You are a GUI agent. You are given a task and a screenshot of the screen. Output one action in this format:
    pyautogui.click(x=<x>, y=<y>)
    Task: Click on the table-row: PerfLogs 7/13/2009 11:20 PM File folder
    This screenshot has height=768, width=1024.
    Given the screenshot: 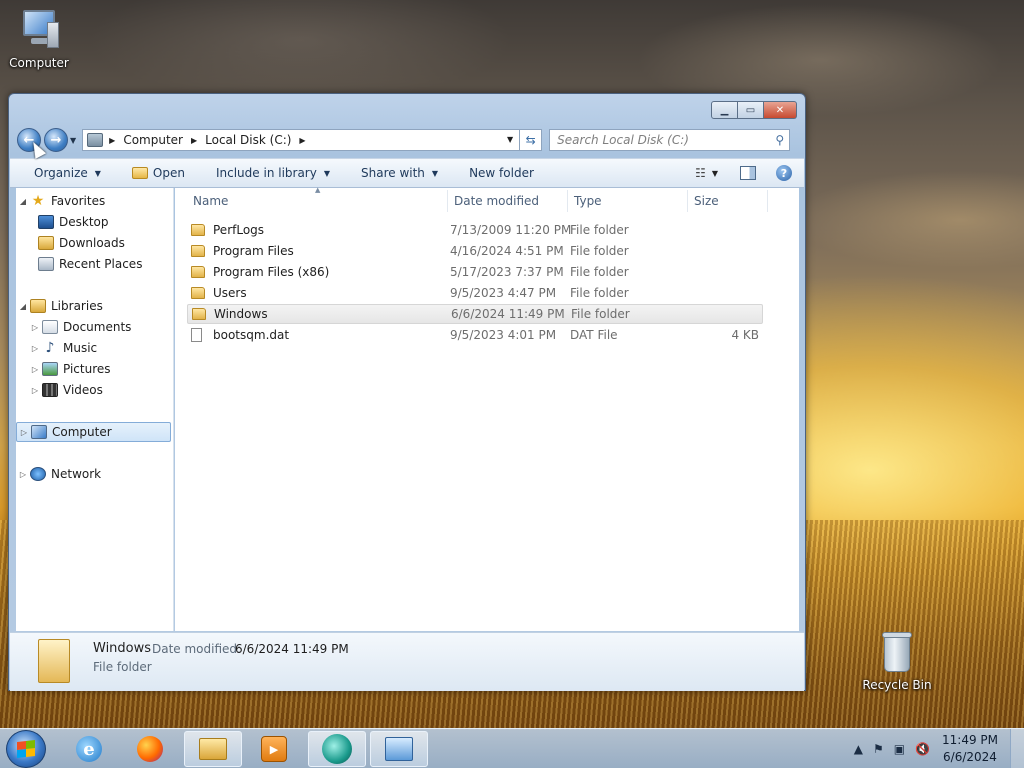 What is the action you would take?
    pyautogui.click(x=475, y=230)
    